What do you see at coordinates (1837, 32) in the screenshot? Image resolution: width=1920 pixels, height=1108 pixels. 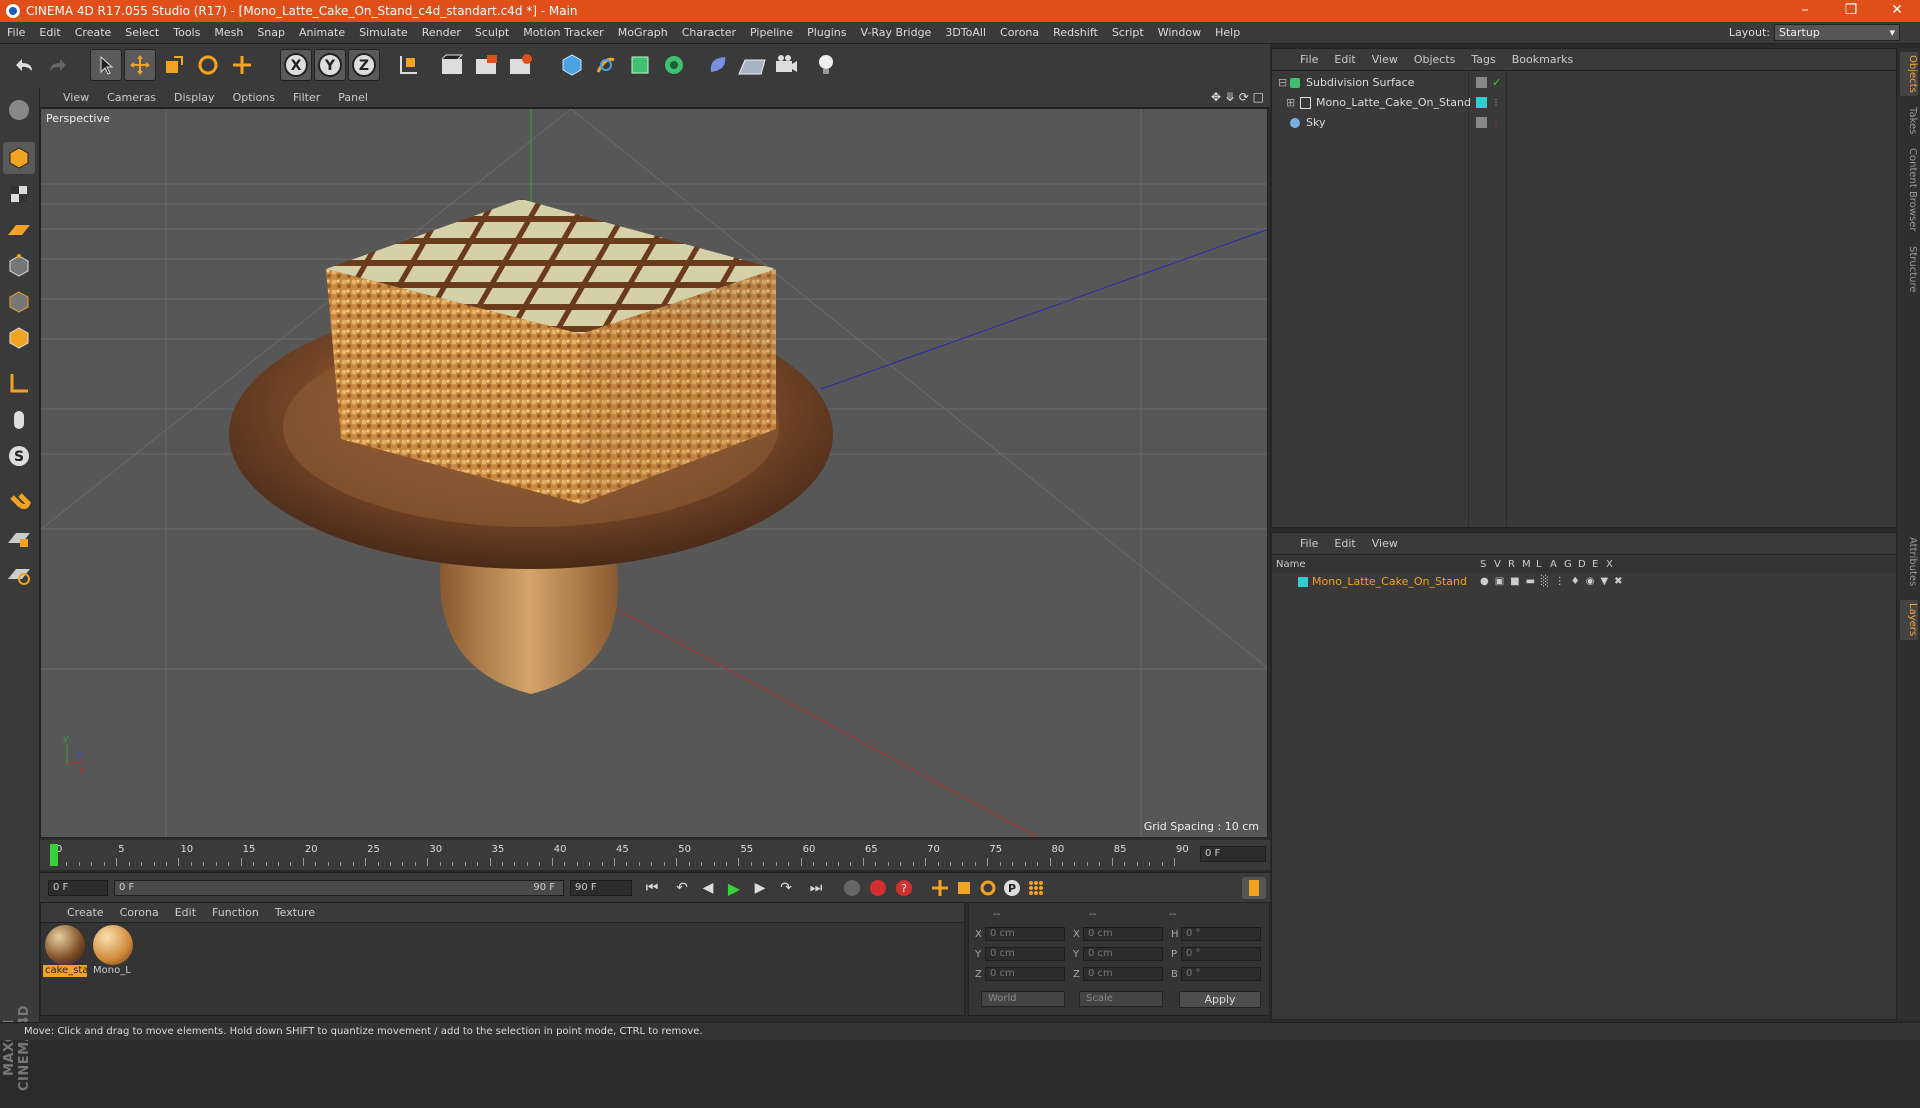 I see `layout-dropdown: Startup ▾` at bounding box center [1837, 32].